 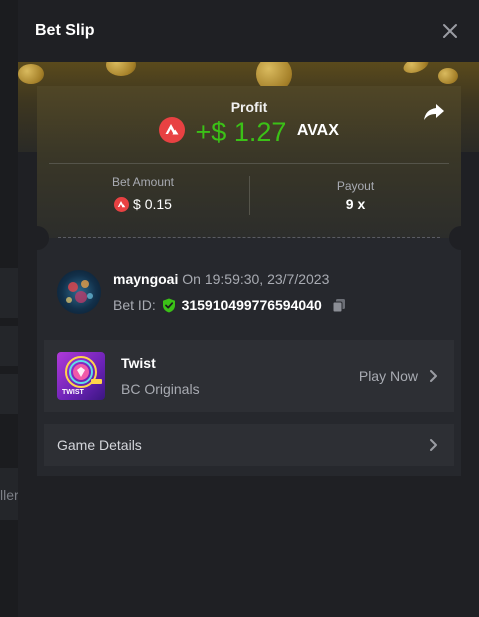 What do you see at coordinates (79, 292) in the screenshot?
I see `avatar` at bounding box center [79, 292].